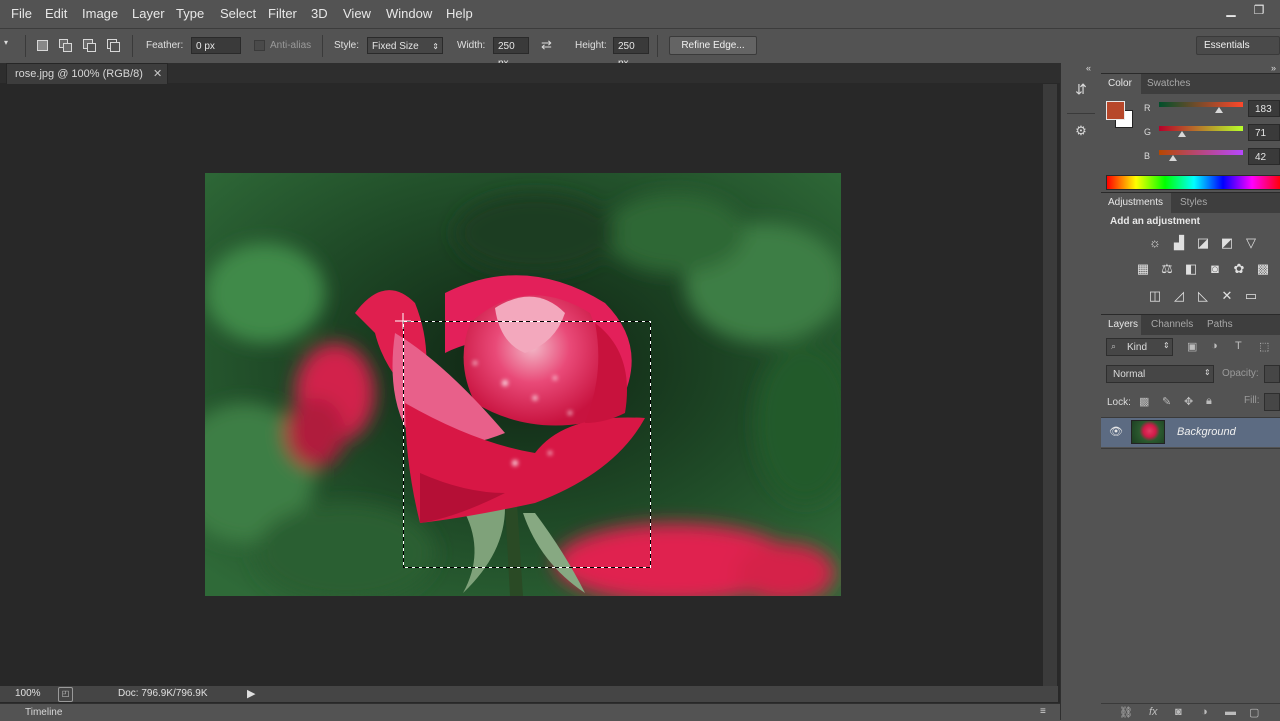 This screenshot has height=721, width=1280. What do you see at coordinates (549, 45) in the screenshot?
I see `swap-width-height-icon: ⇄` at bounding box center [549, 45].